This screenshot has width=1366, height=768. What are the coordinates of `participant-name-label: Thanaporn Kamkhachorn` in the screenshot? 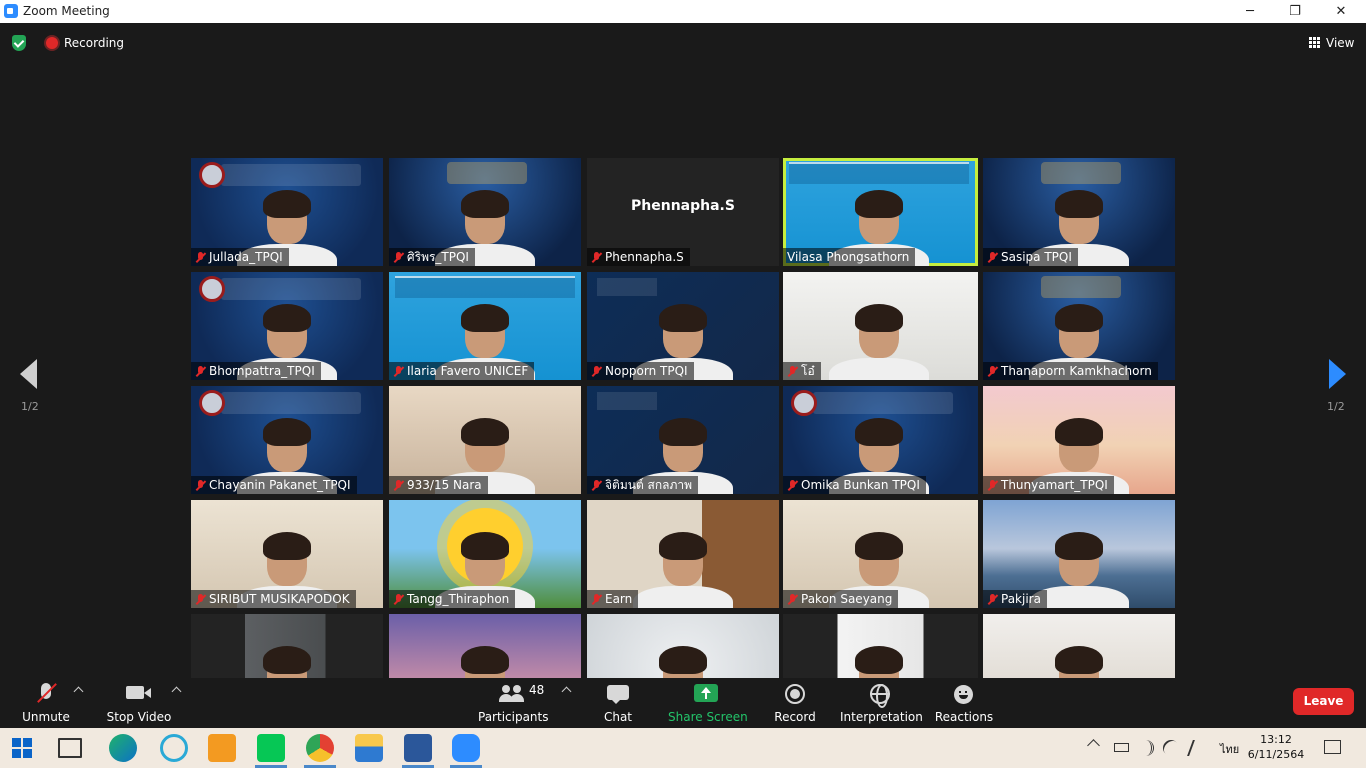 It's located at (1070, 371).